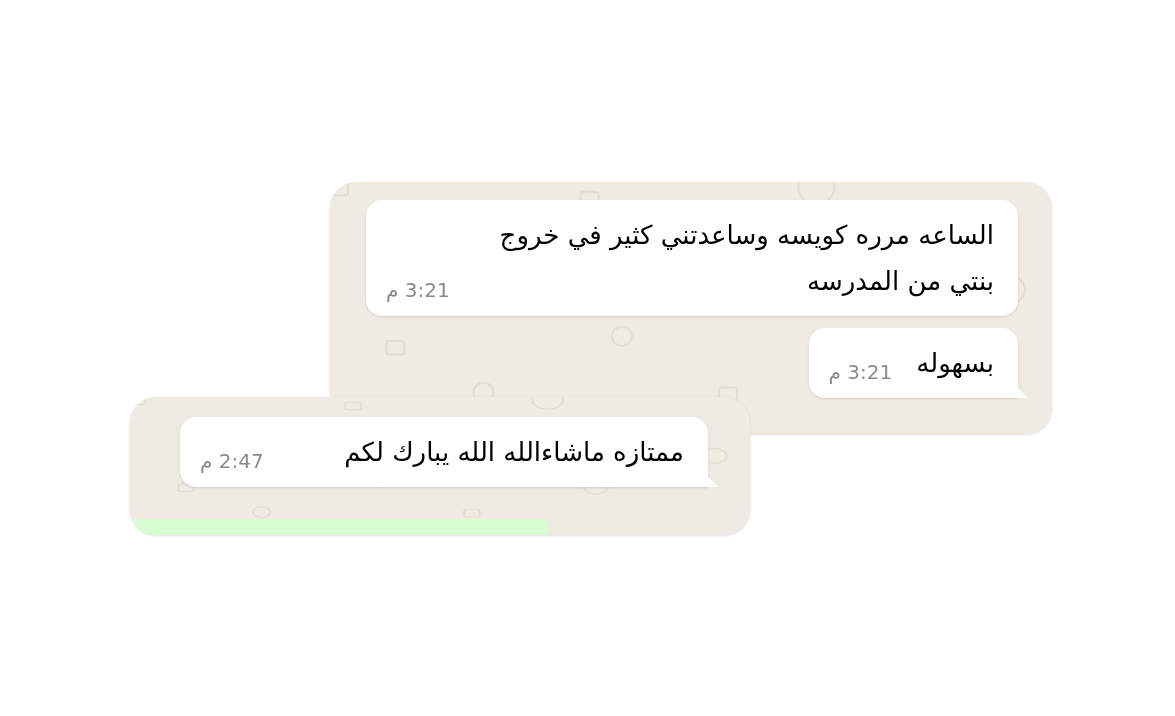  I want to click on message-text: بسهوله, so click(955, 364).